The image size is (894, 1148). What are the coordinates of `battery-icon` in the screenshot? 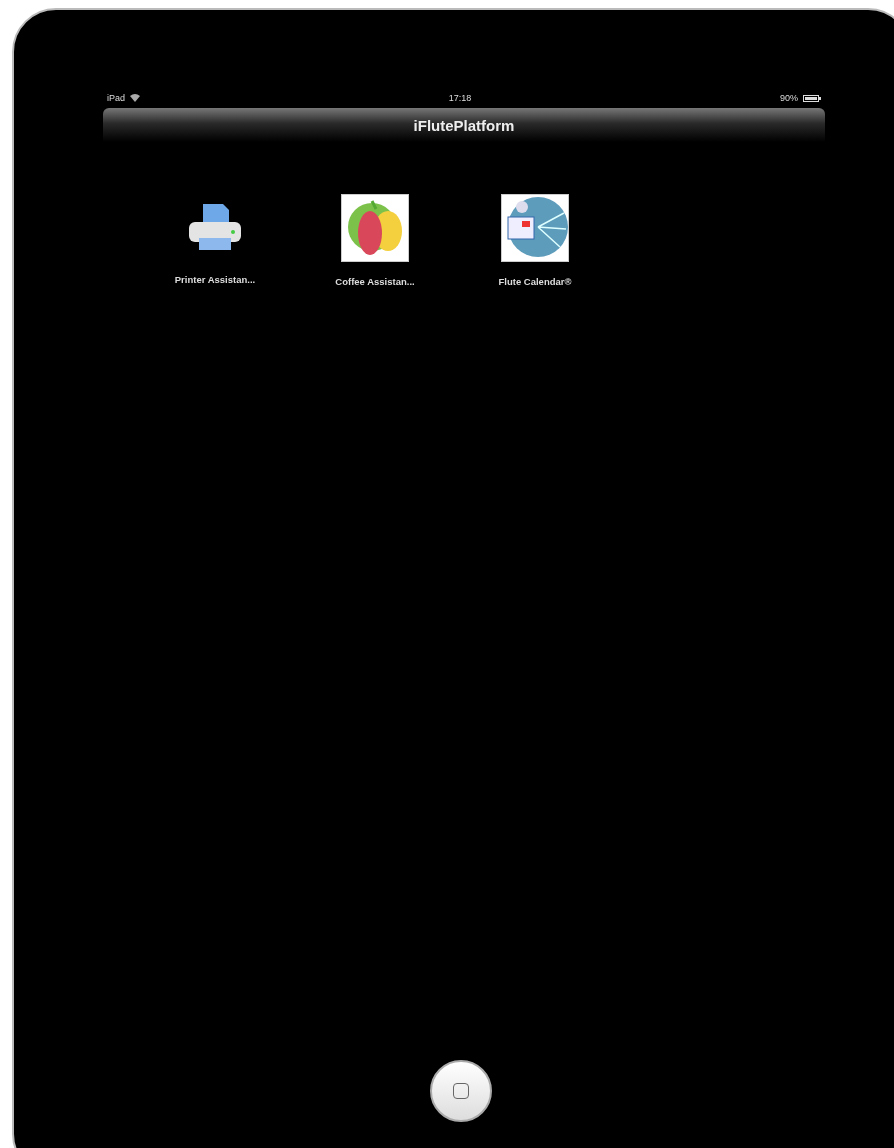 It's located at (812, 98).